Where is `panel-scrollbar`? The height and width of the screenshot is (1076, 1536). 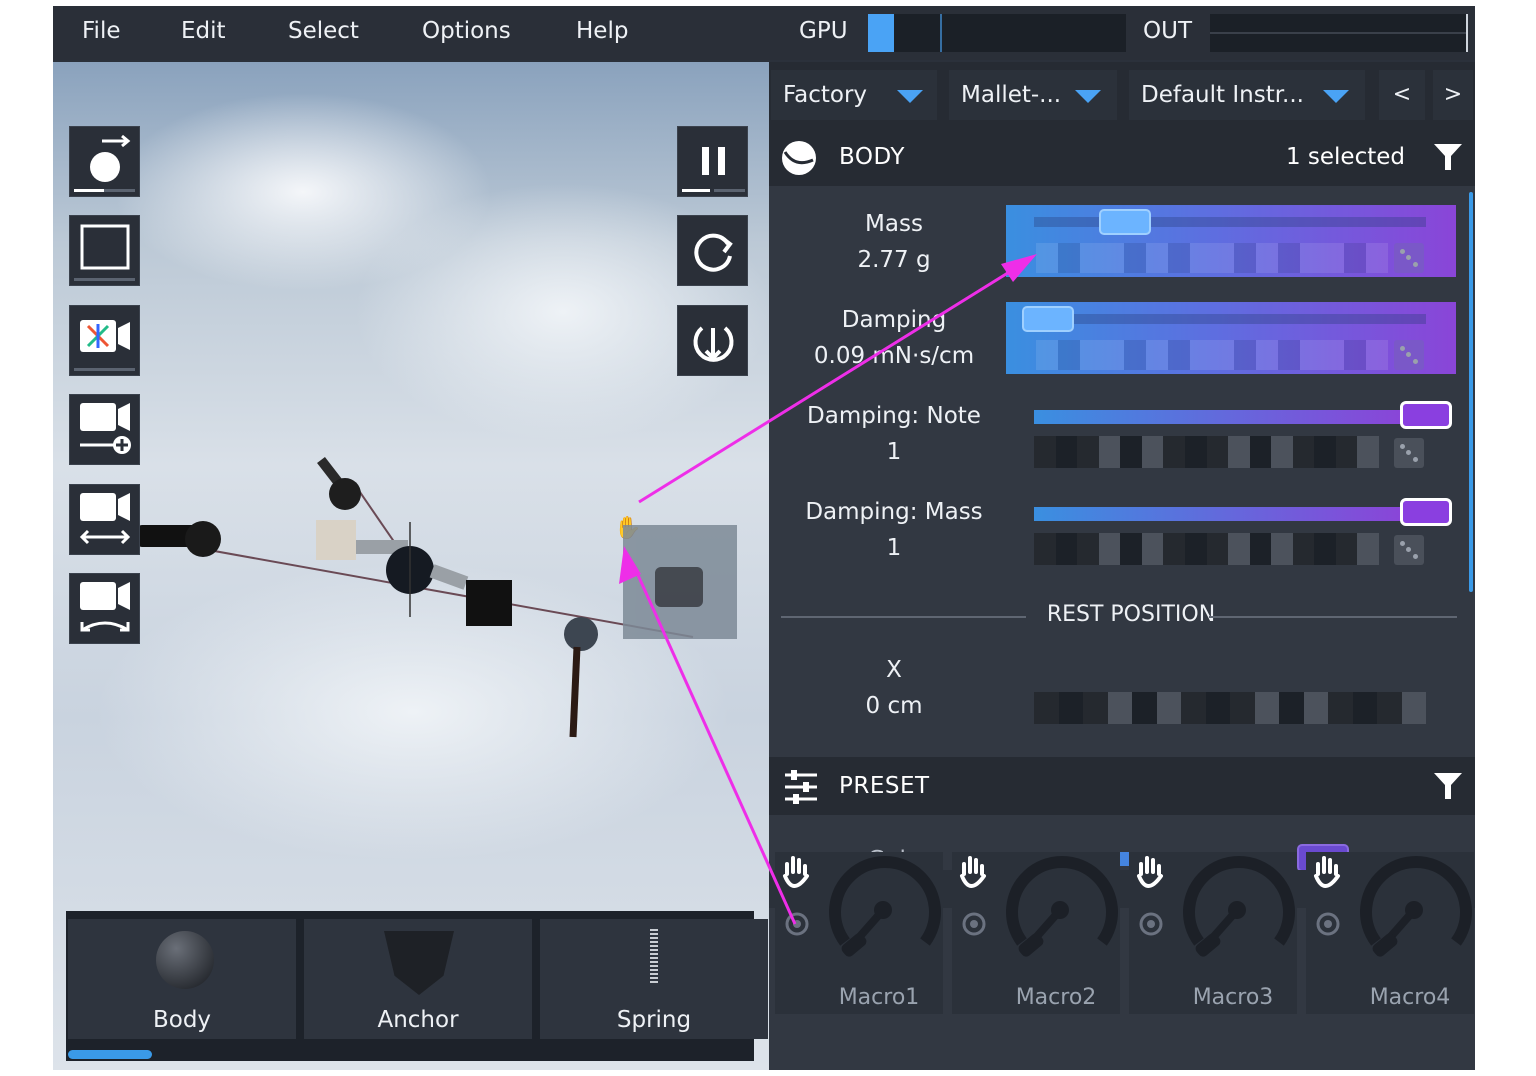
panel-scrollbar is located at coordinates (1471, 392).